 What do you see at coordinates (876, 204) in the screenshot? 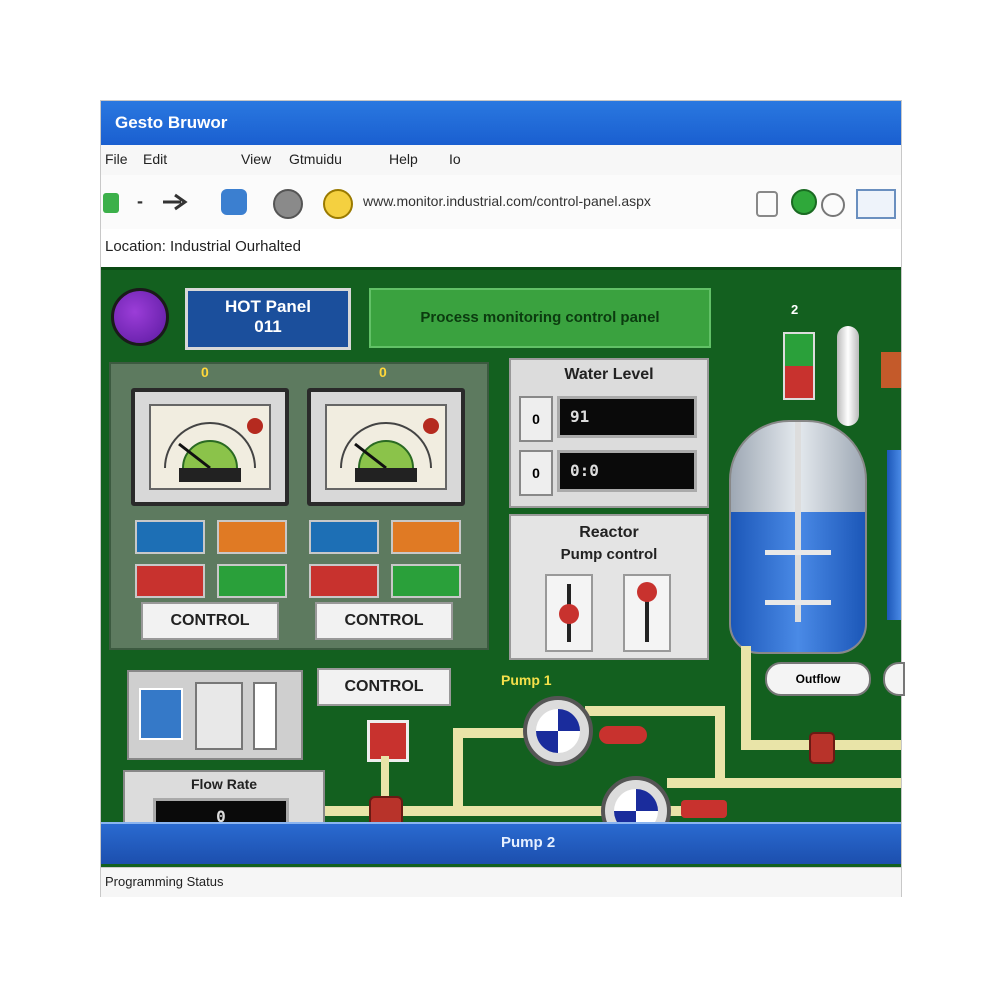
I see `go-button` at bounding box center [876, 204].